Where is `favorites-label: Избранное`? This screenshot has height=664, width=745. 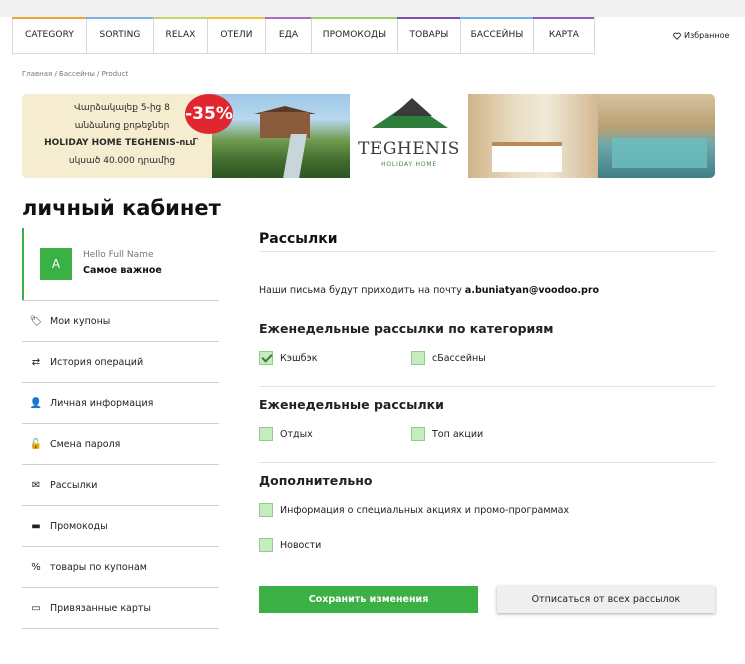 favorites-label: Избранное is located at coordinates (707, 35).